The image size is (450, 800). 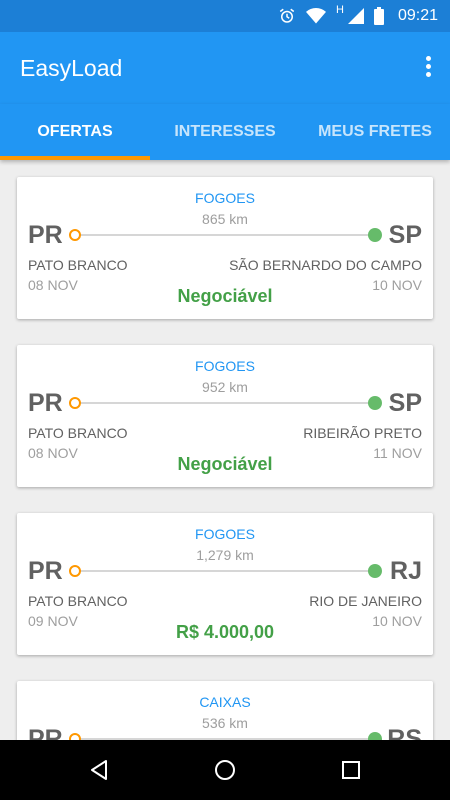 I want to click on battery-icon, so click(x=378, y=16).